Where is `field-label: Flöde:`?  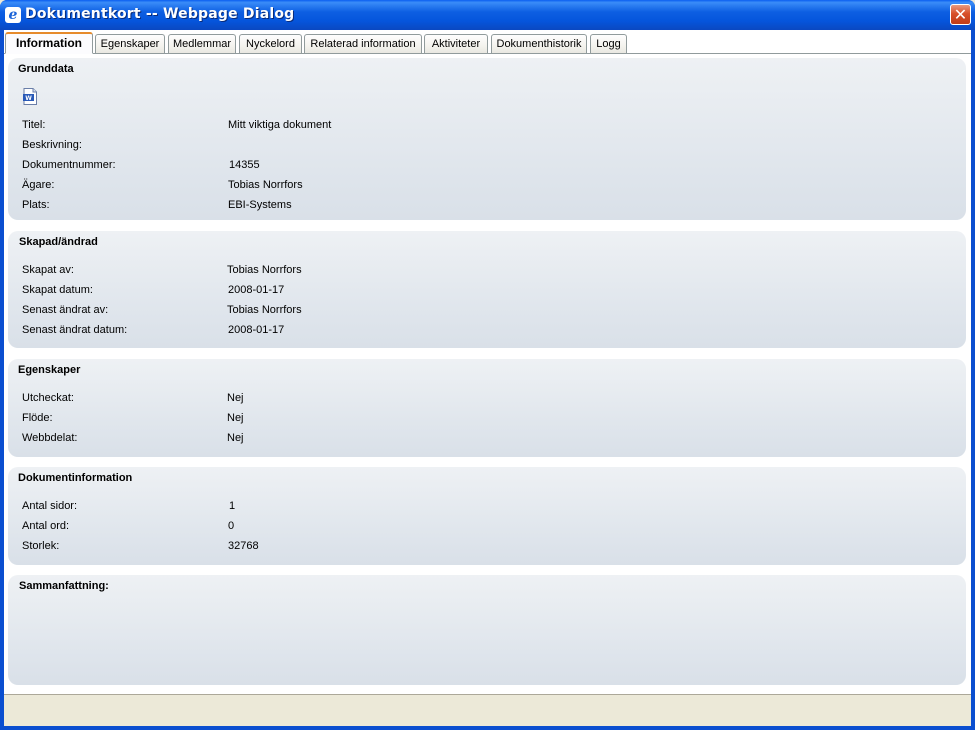 field-label: Flöde: is located at coordinates (37, 418).